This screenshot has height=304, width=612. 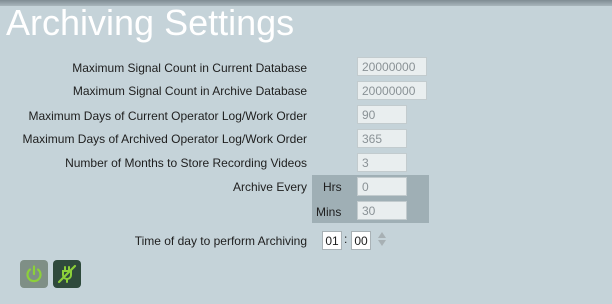 What do you see at coordinates (189, 91) in the screenshot?
I see `signal-archive-label: Maximum Signal Count in Archive Database` at bounding box center [189, 91].